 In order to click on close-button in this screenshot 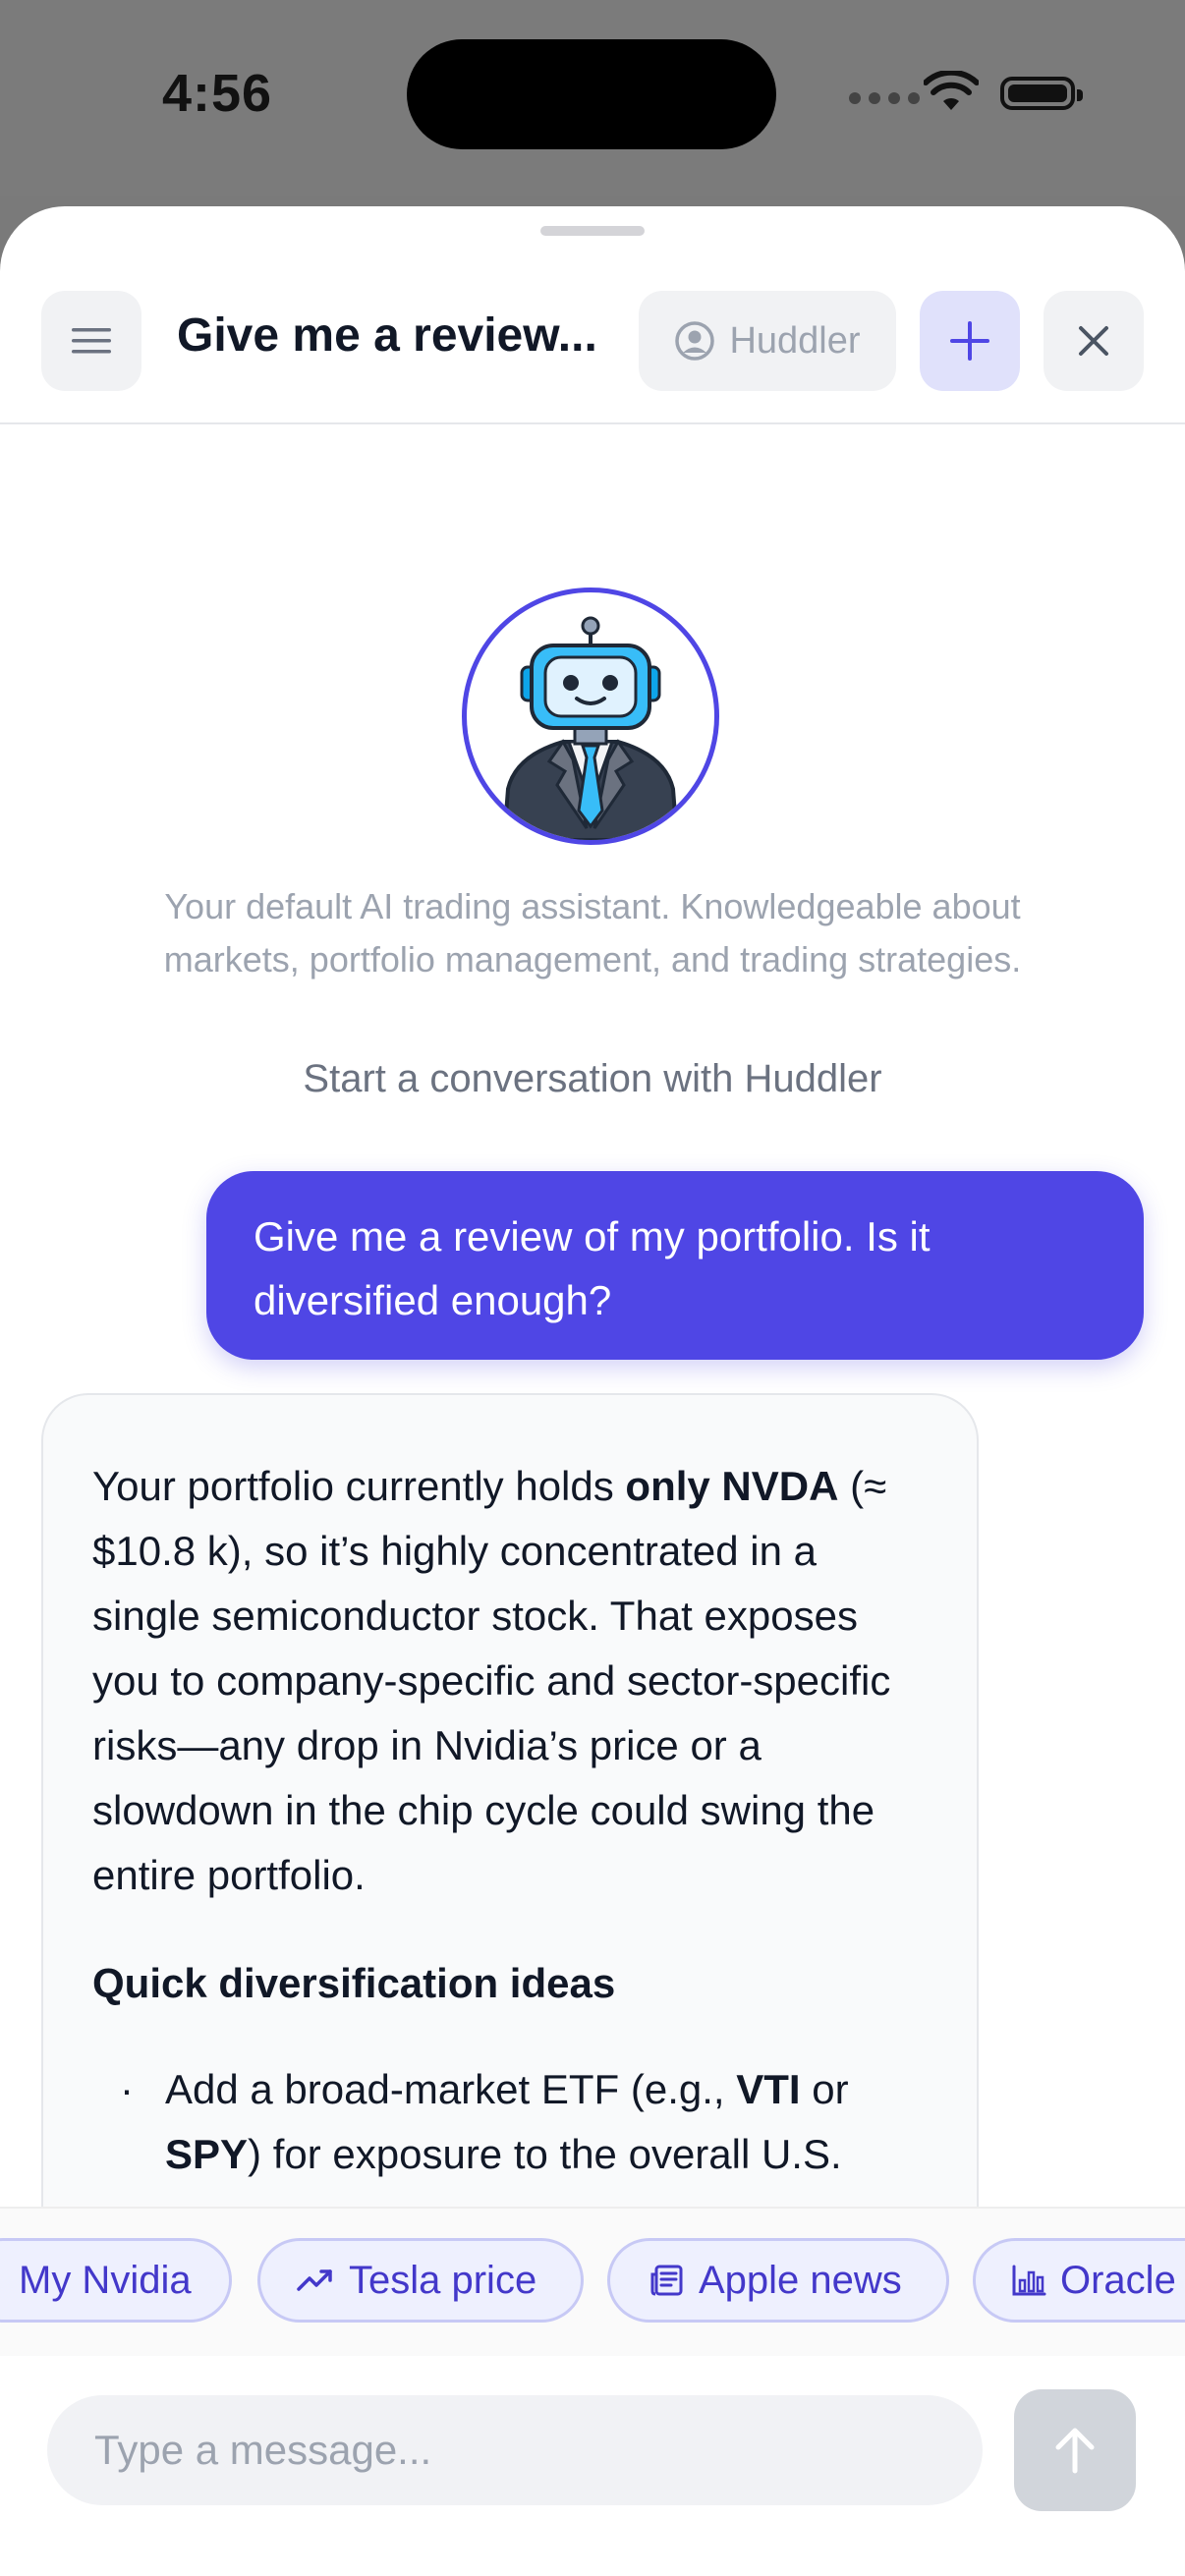, I will do `click(1094, 341)`.